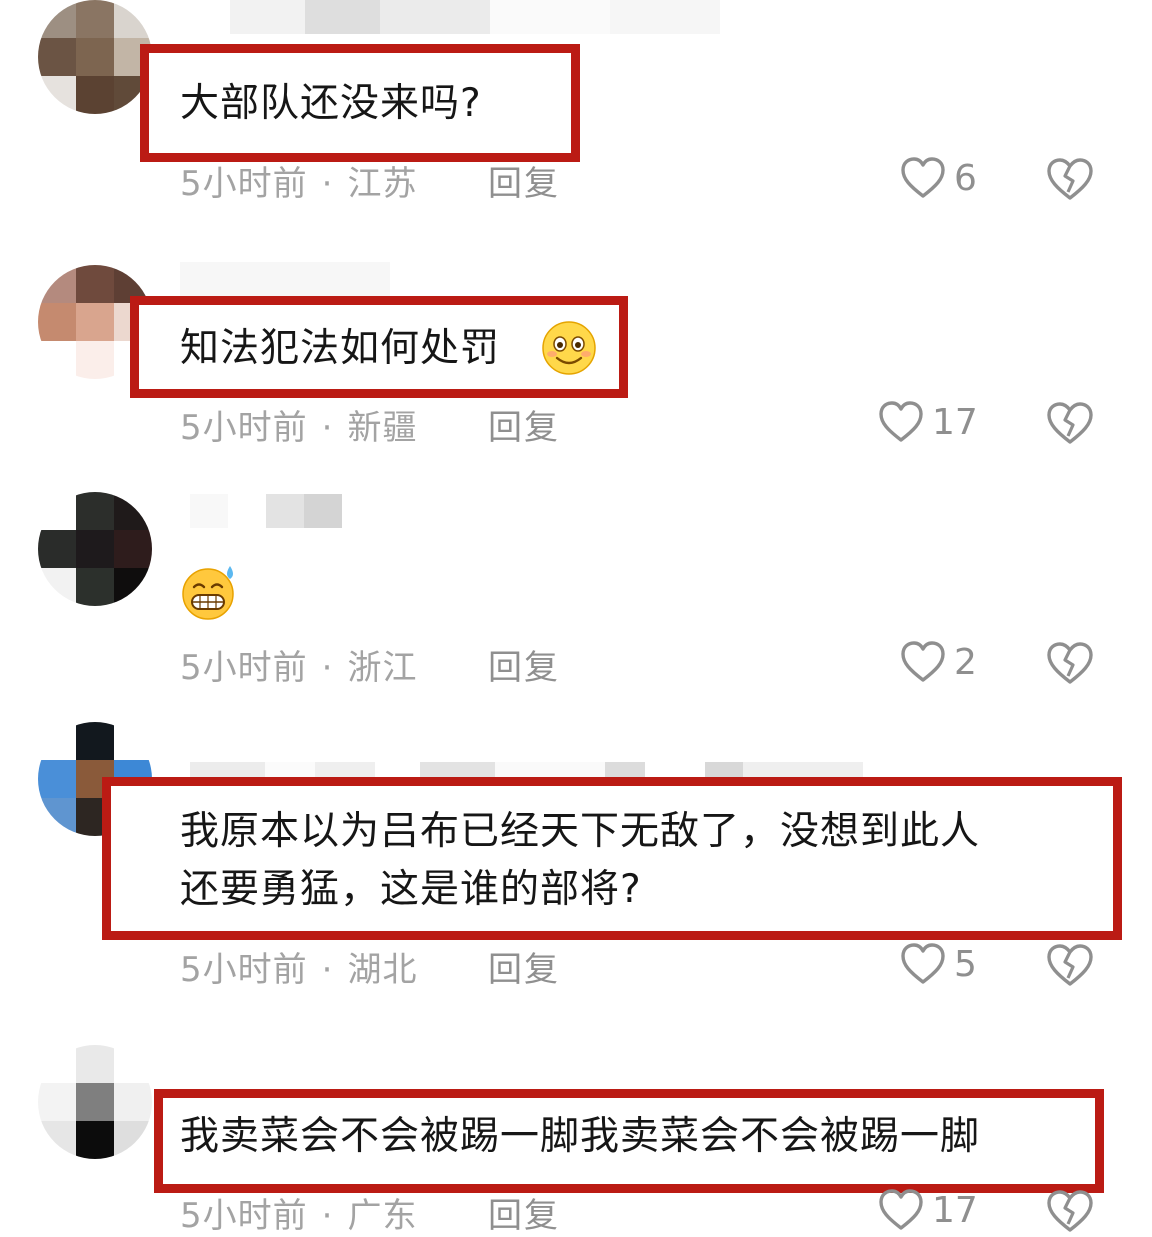 This screenshot has width=1152, height=1237. I want to click on like-count: 6, so click(965, 178).